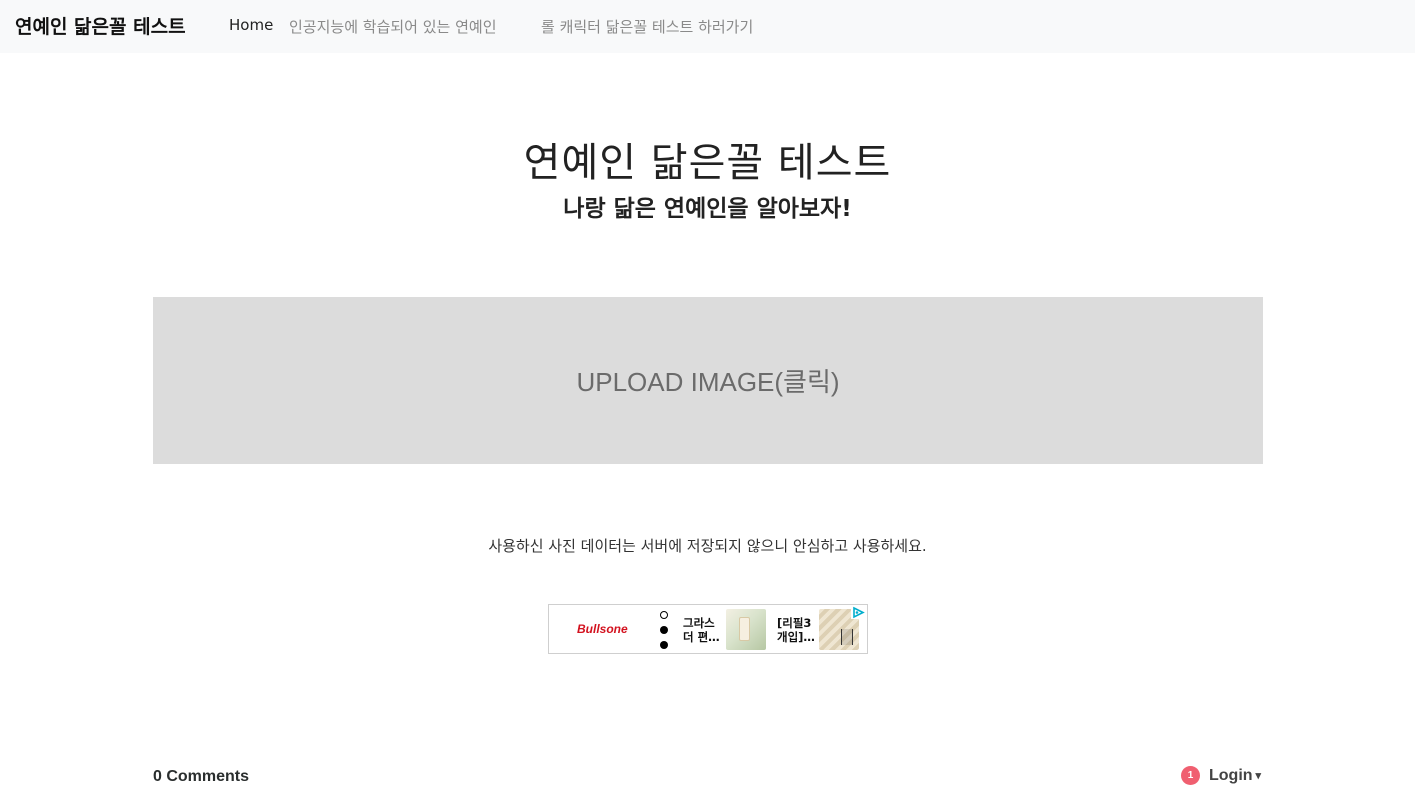  Describe the element at coordinates (707, 163) in the screenshot. I see `page-title: 연예인 닮은꼴 테스트` at that location.